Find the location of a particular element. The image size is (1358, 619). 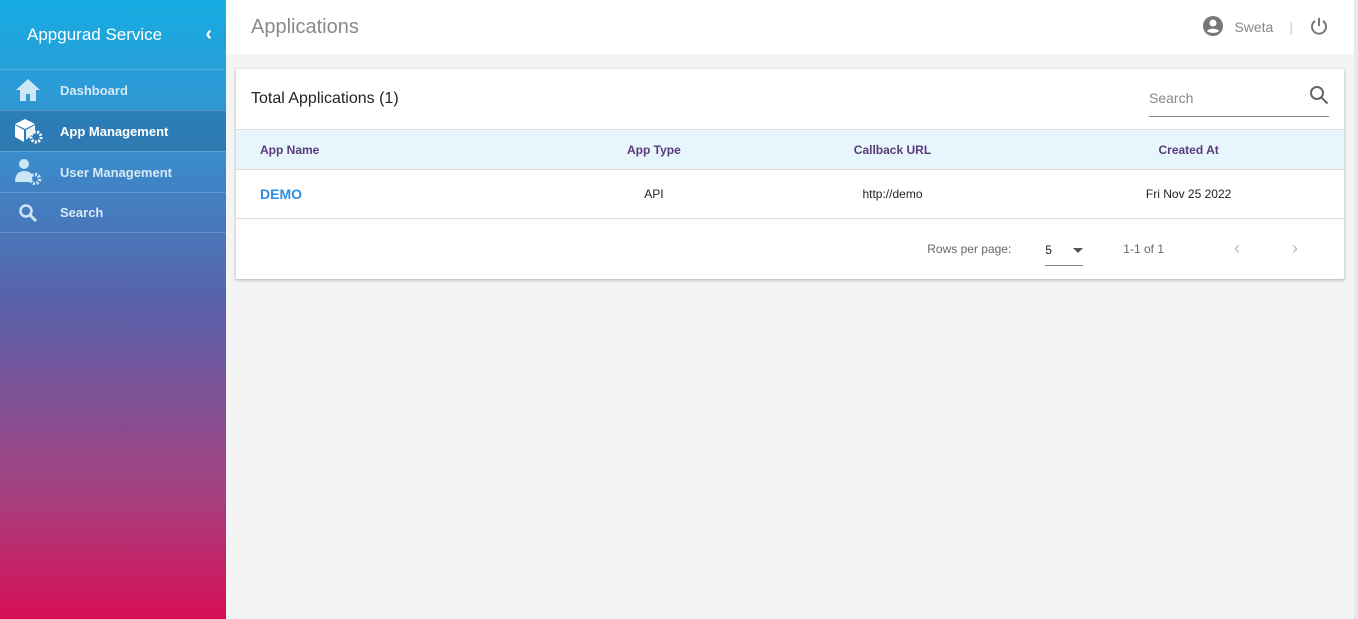

brand-title: Appgurad Service is located at coordinates (95, 34).